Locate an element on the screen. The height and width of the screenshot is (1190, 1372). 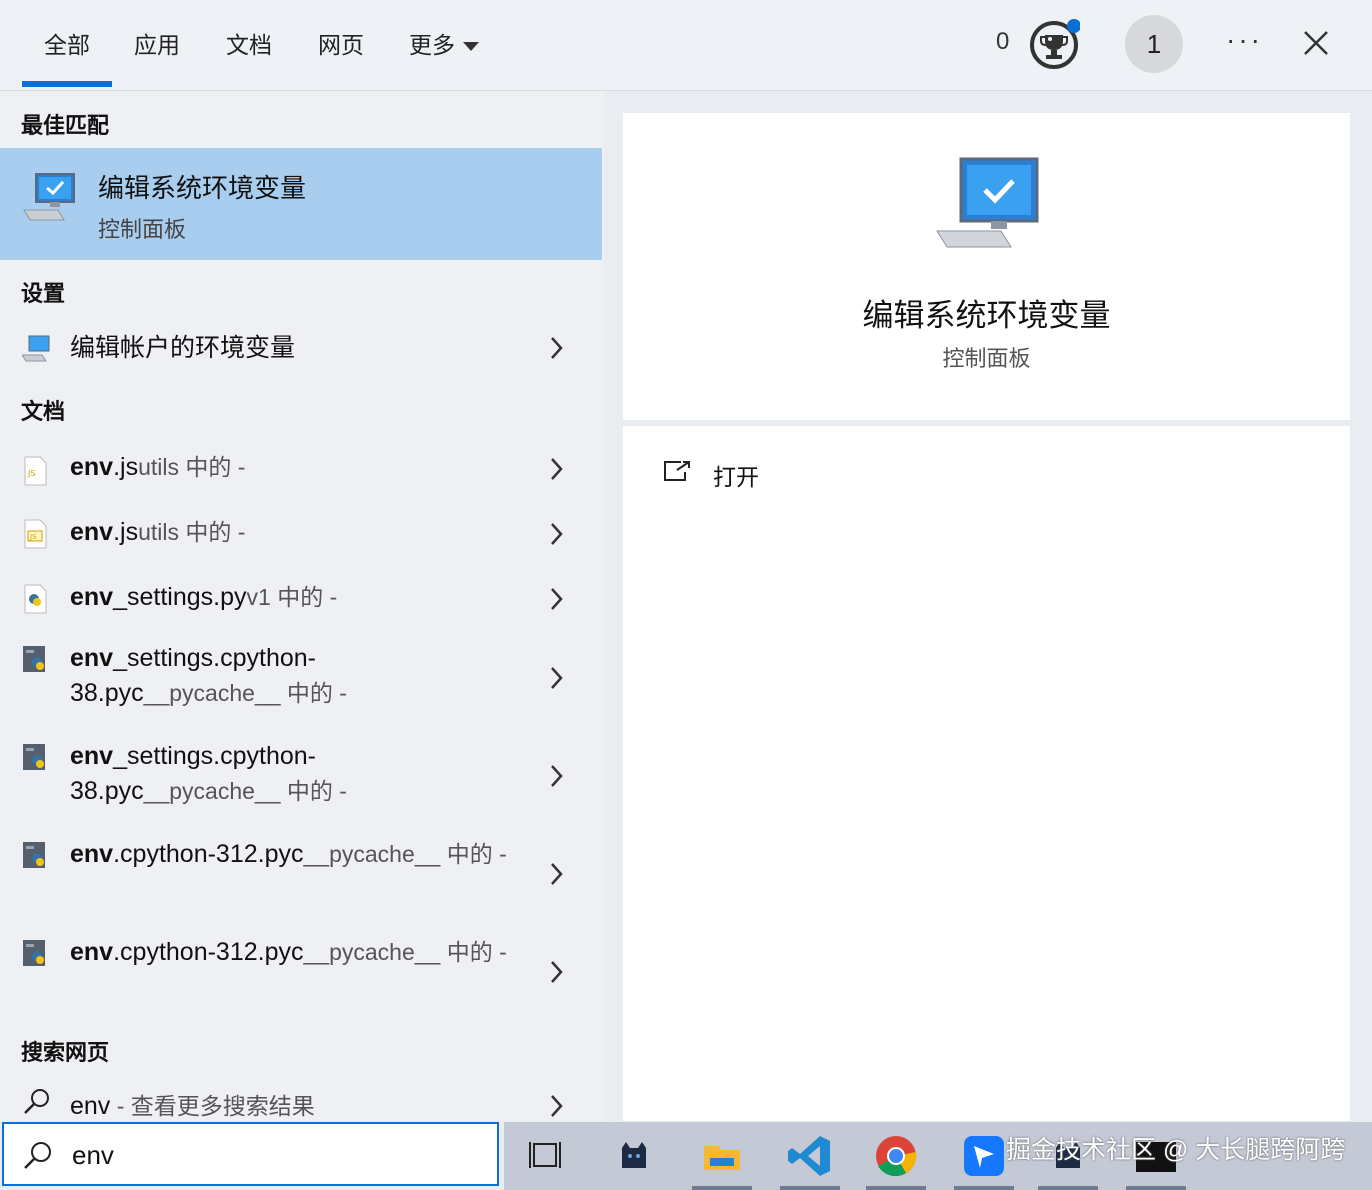
section-documents: 文档 is located at coordinates (43, 411).